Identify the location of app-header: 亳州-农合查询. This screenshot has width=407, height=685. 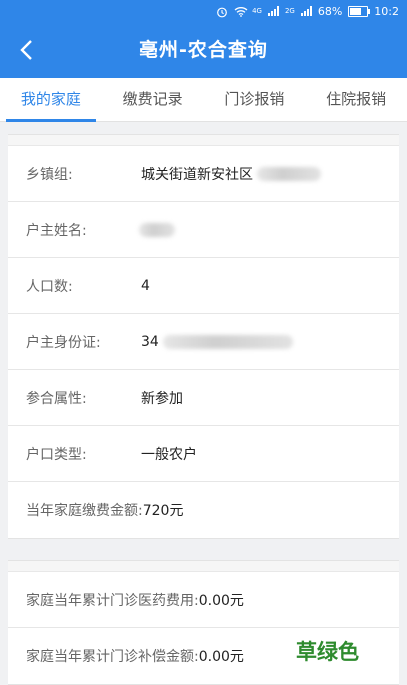
(203, 50).